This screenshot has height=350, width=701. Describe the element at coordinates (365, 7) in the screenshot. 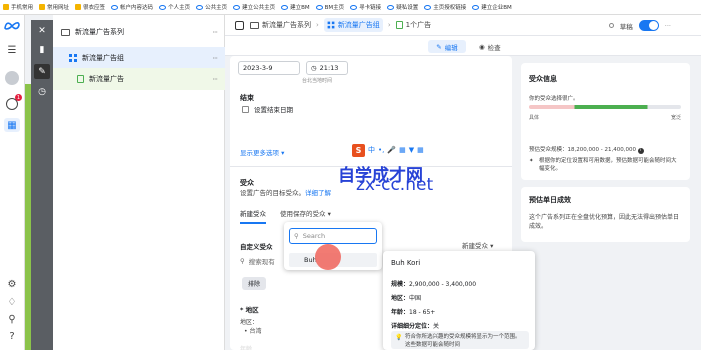

I see `bookmark: 寻卡链接` at that location.